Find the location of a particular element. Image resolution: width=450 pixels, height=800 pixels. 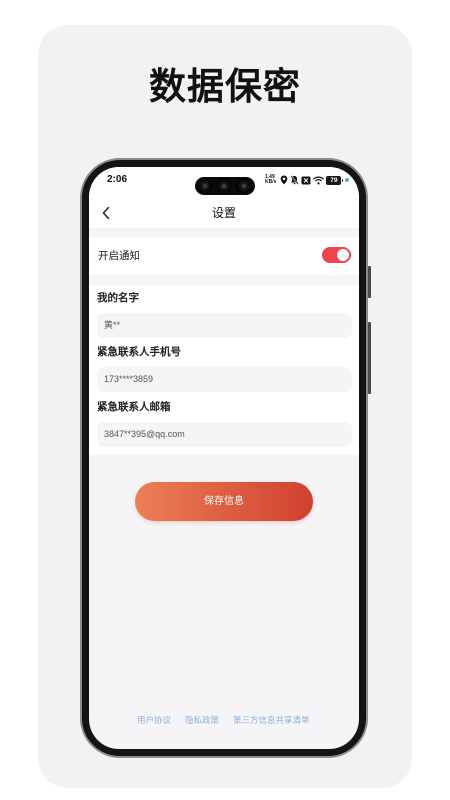

phone-side-button-power is located at coordinates (369, 282).